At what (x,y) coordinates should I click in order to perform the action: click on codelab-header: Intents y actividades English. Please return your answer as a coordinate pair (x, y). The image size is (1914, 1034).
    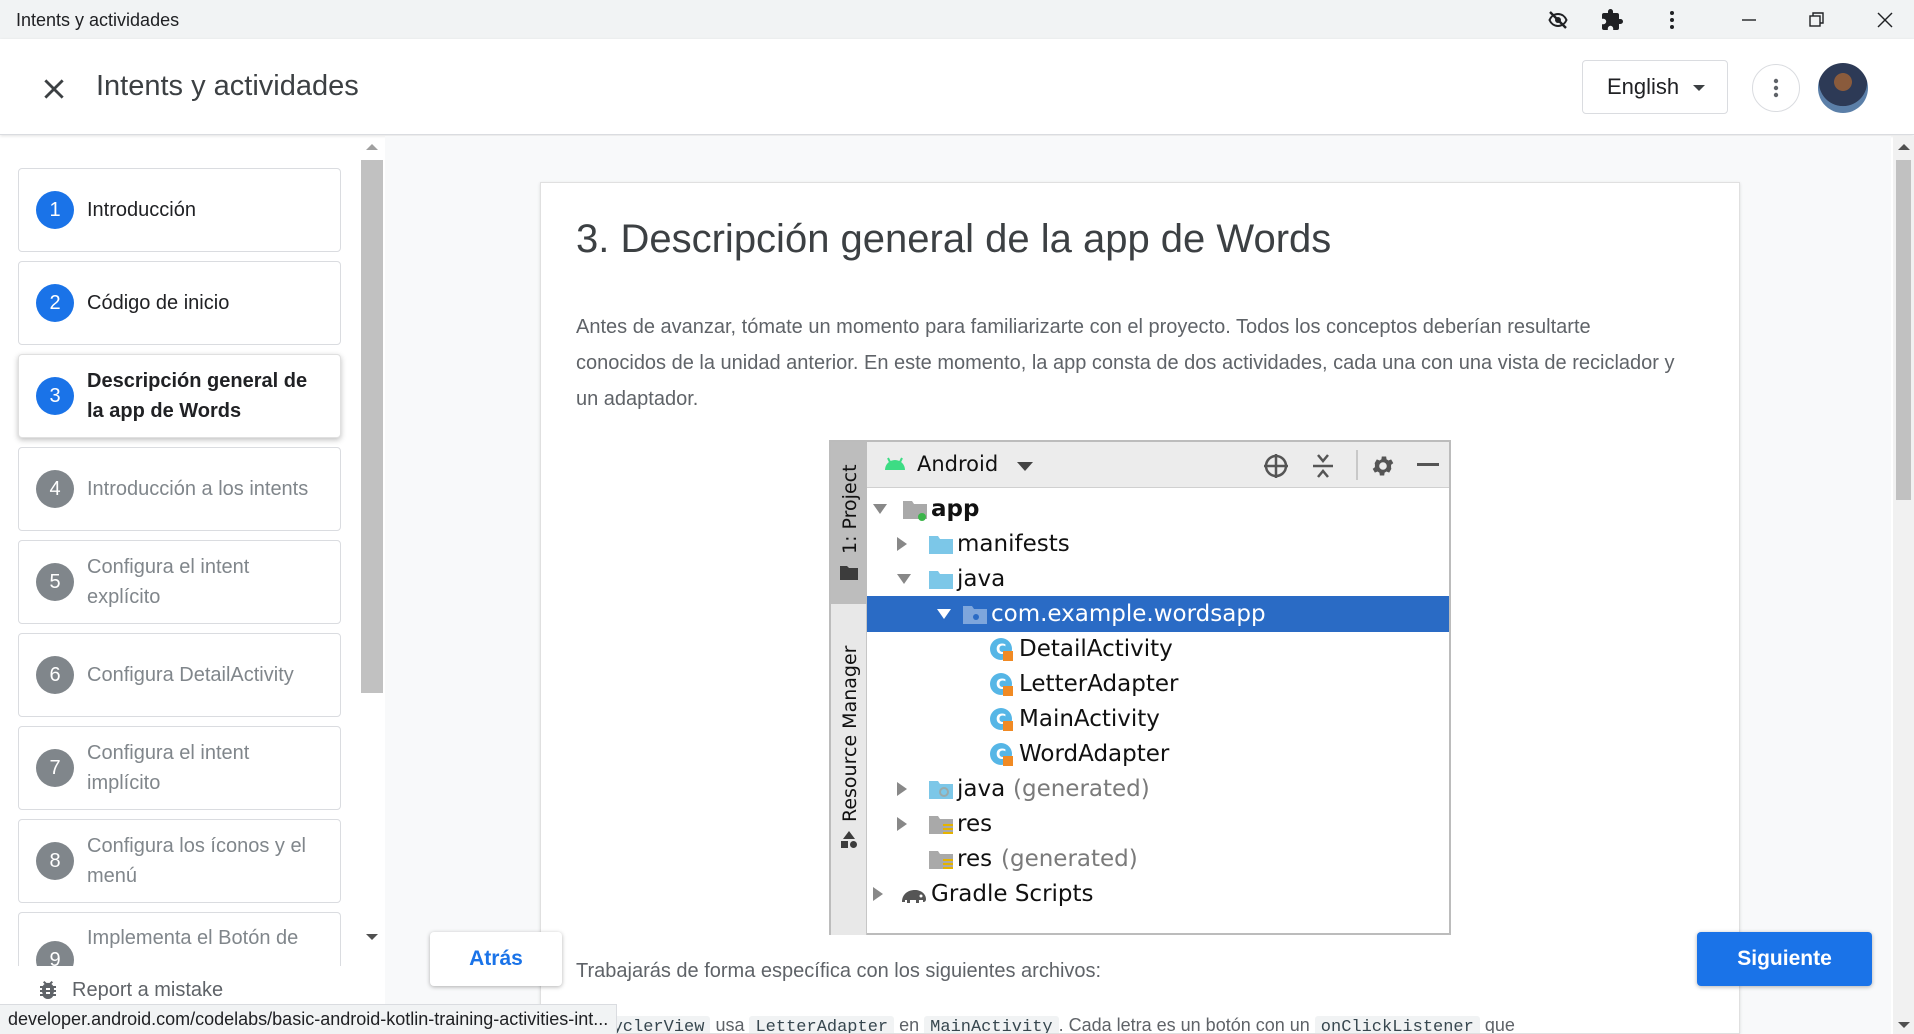
    Looking at the image, I should click on (957, 87).